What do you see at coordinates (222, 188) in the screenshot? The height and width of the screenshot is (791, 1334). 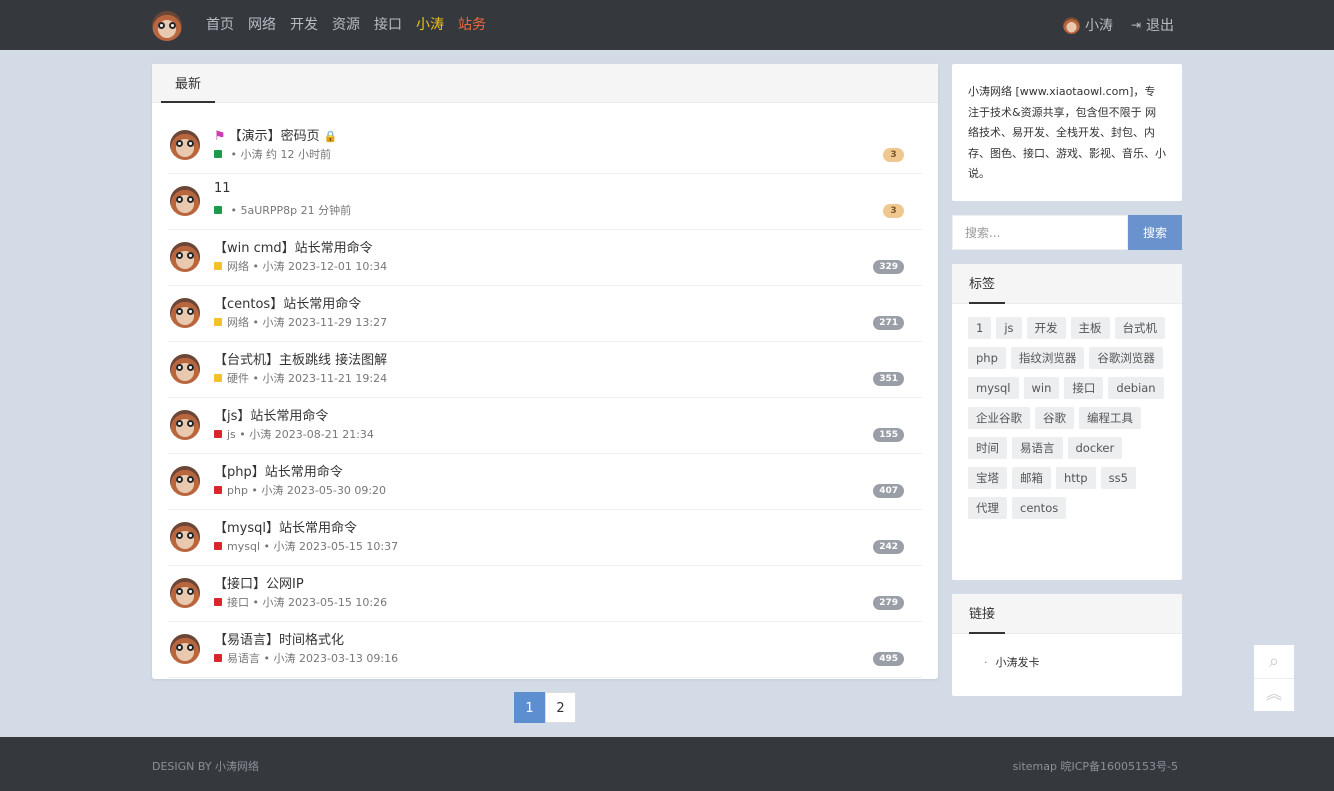 I see `post-title: 11` at bounding box center [222, 188].